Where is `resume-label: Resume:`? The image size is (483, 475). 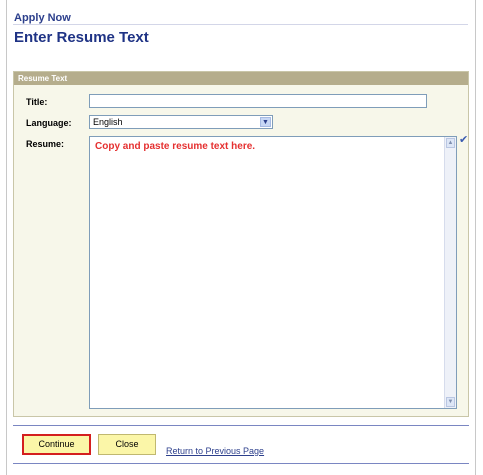 resume-label: Resume: is located at coordinates (45, 144).